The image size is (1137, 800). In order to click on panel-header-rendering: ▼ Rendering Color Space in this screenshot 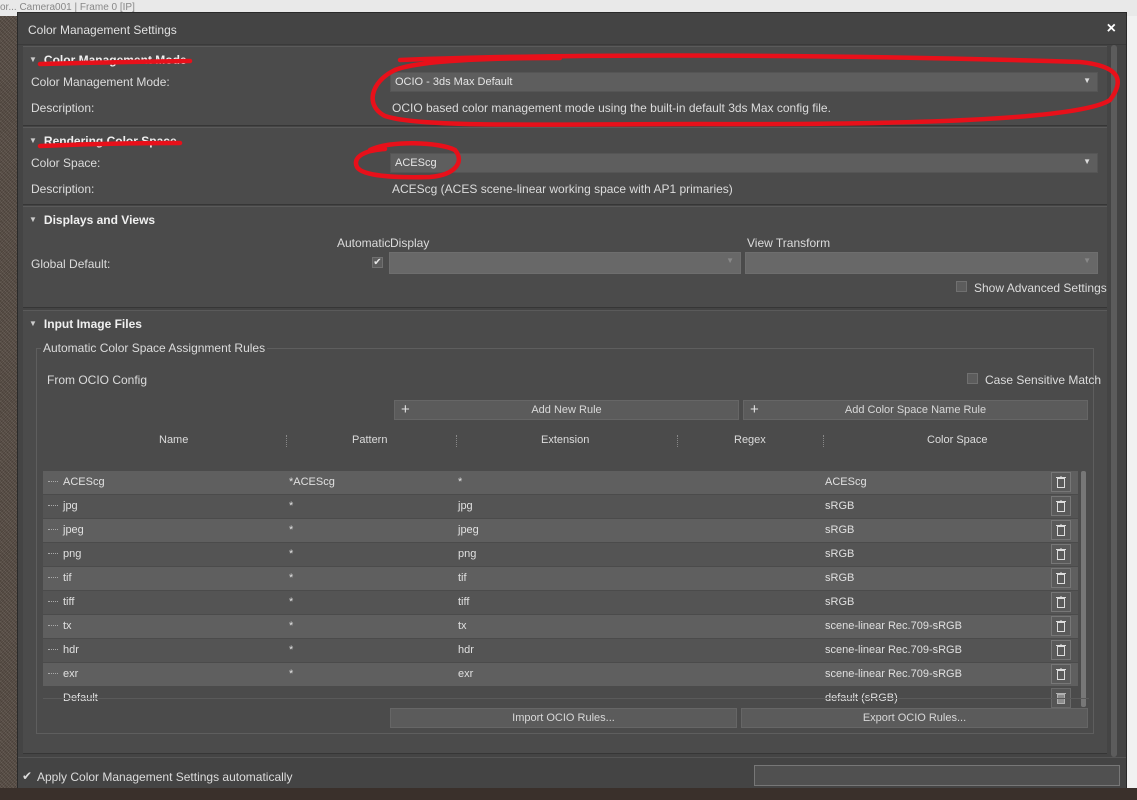, I will do `click(103, 141)`.